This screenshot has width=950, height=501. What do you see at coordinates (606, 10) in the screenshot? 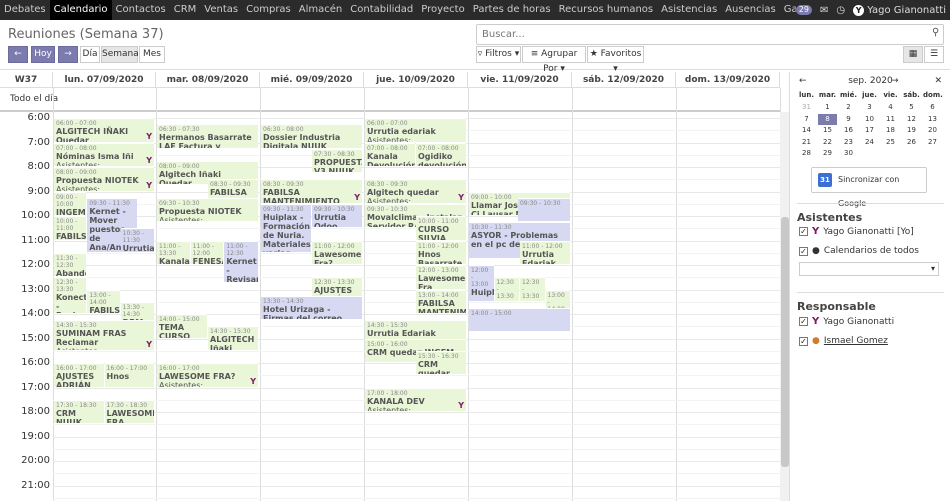
I see `nav-menu-item: Recursos humanos` at bounding box center [606, 10].